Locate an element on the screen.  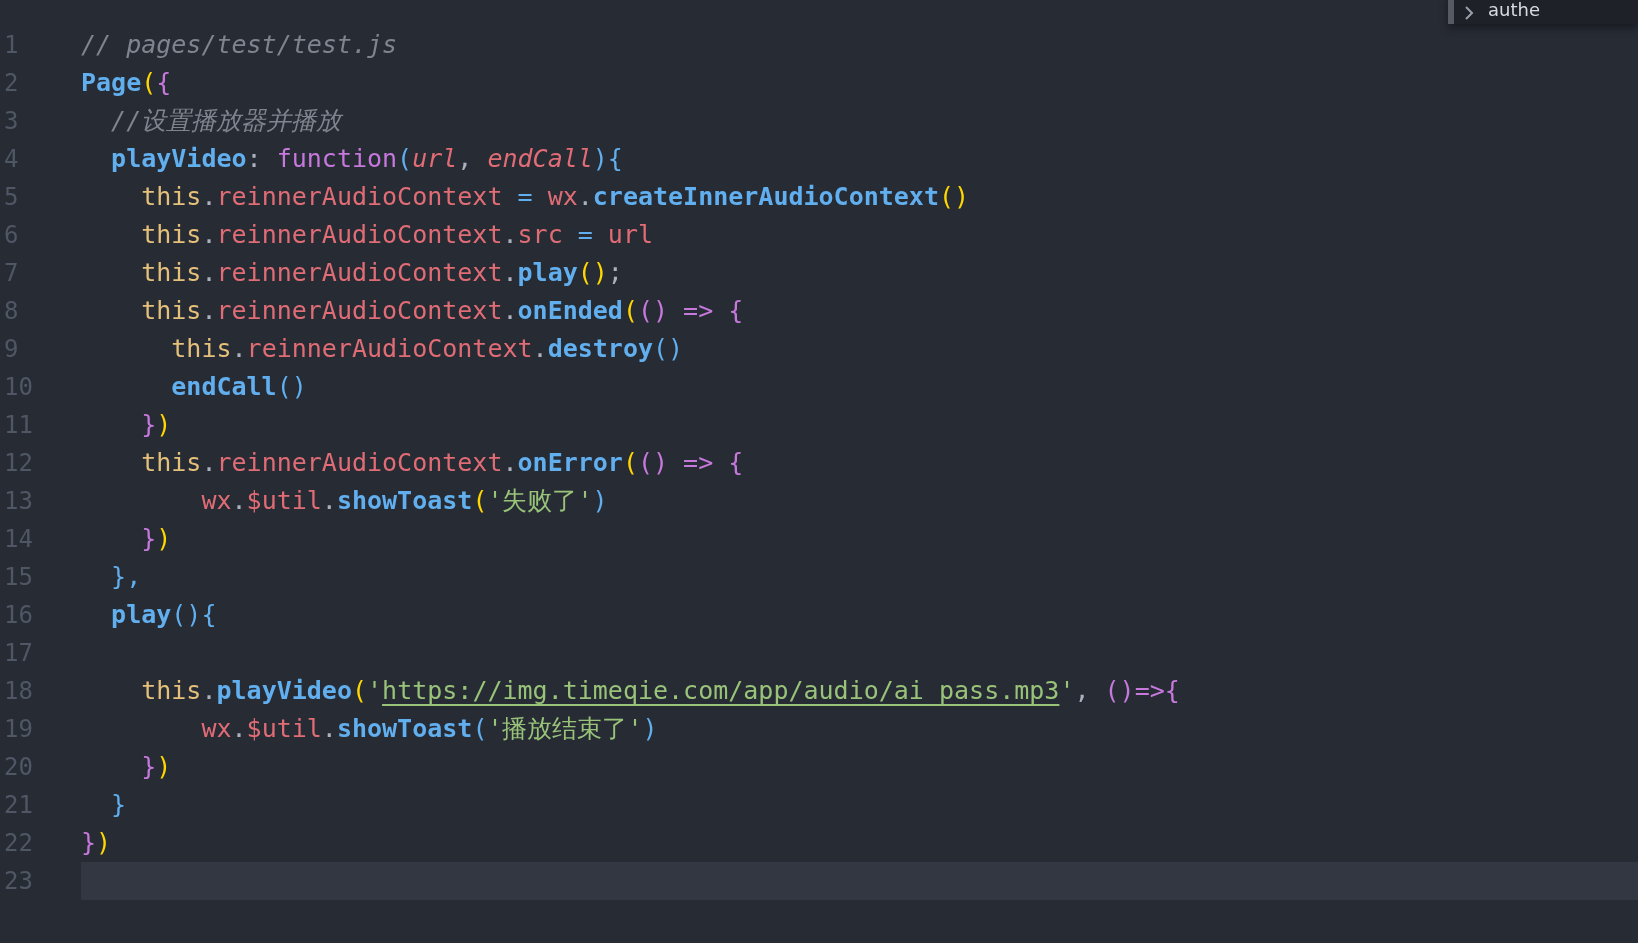
code-line: this.playVideo('https://img.timeqie.com/app/audio/ai_pass.mp3', ()=>{ is located at coordinates (660, 691).